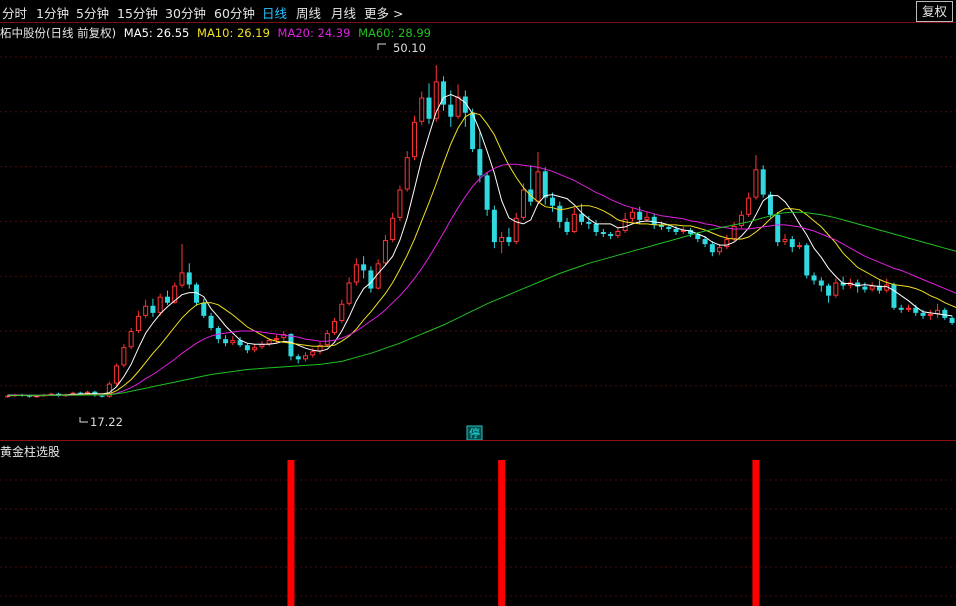  What do you see at coordinates (381, 46) in the screenshot?
I see `high-marker` at bounding box center [381, 46].